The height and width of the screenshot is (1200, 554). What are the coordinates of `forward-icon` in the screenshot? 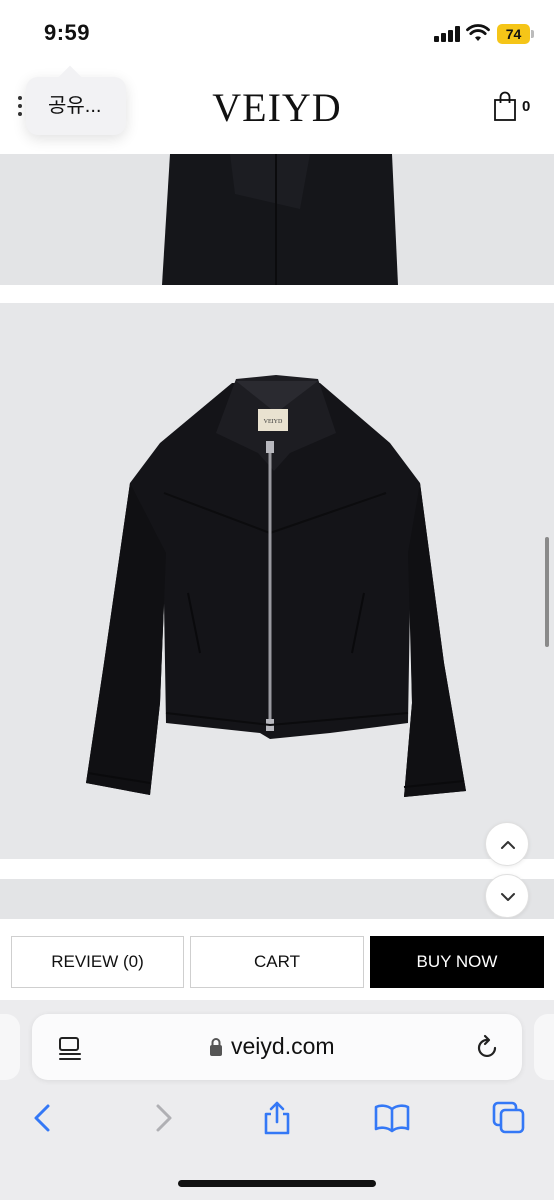 It's located at (162, 1118).